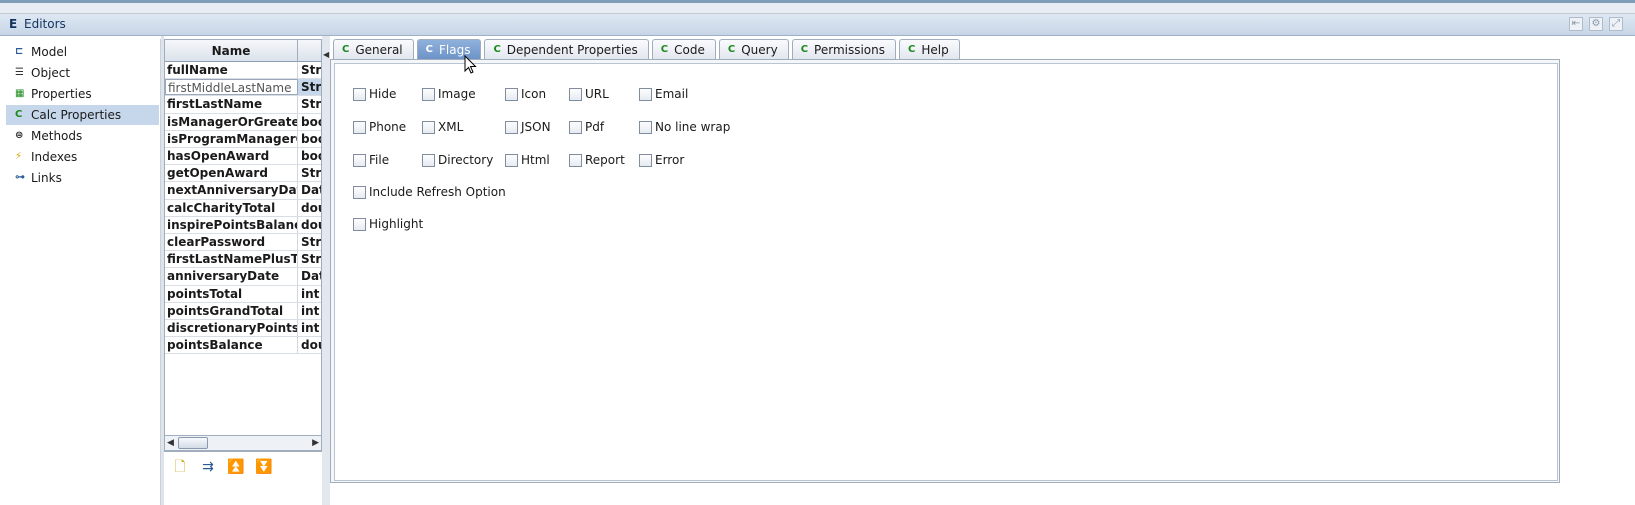 The width and height of the screenshot is (1635, 505). I want to click on table-row: firstLastNamePlusTo...Strii, so click(243, 260).